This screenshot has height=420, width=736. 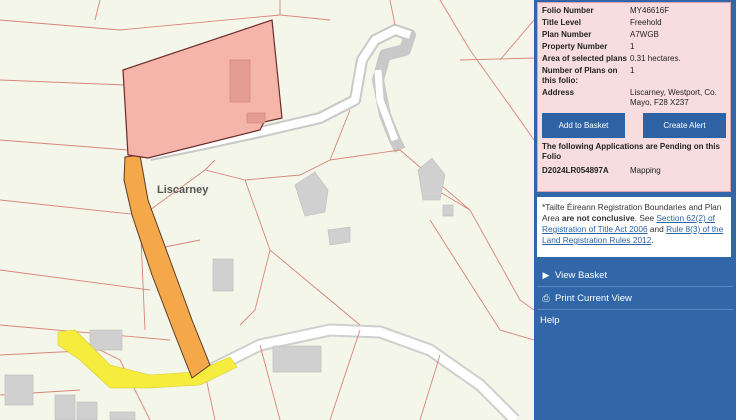 I want to click on folio-row-value: A7WGB, so click(x=644, y=34).